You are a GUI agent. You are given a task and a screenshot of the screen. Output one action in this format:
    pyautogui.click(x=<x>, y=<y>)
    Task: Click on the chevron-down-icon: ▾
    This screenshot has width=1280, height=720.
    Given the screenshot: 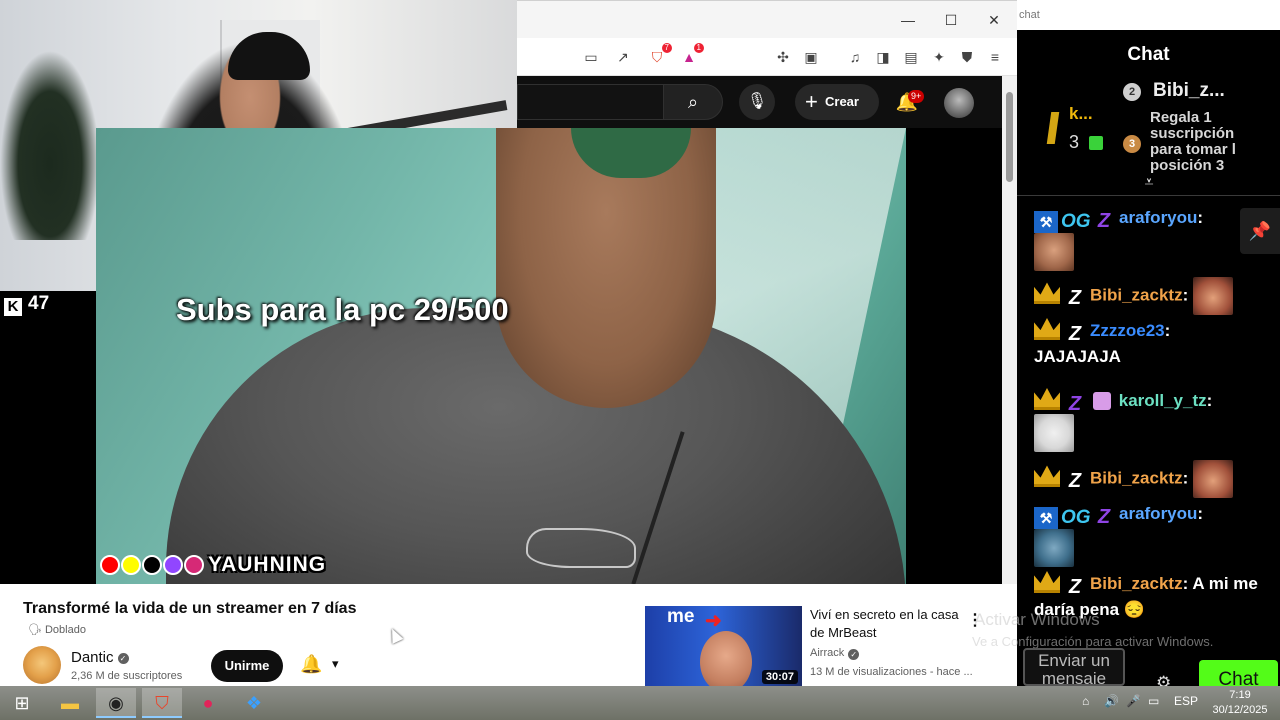 What is the action you would take?
    pyautogui.click(x=335, y=664)
    